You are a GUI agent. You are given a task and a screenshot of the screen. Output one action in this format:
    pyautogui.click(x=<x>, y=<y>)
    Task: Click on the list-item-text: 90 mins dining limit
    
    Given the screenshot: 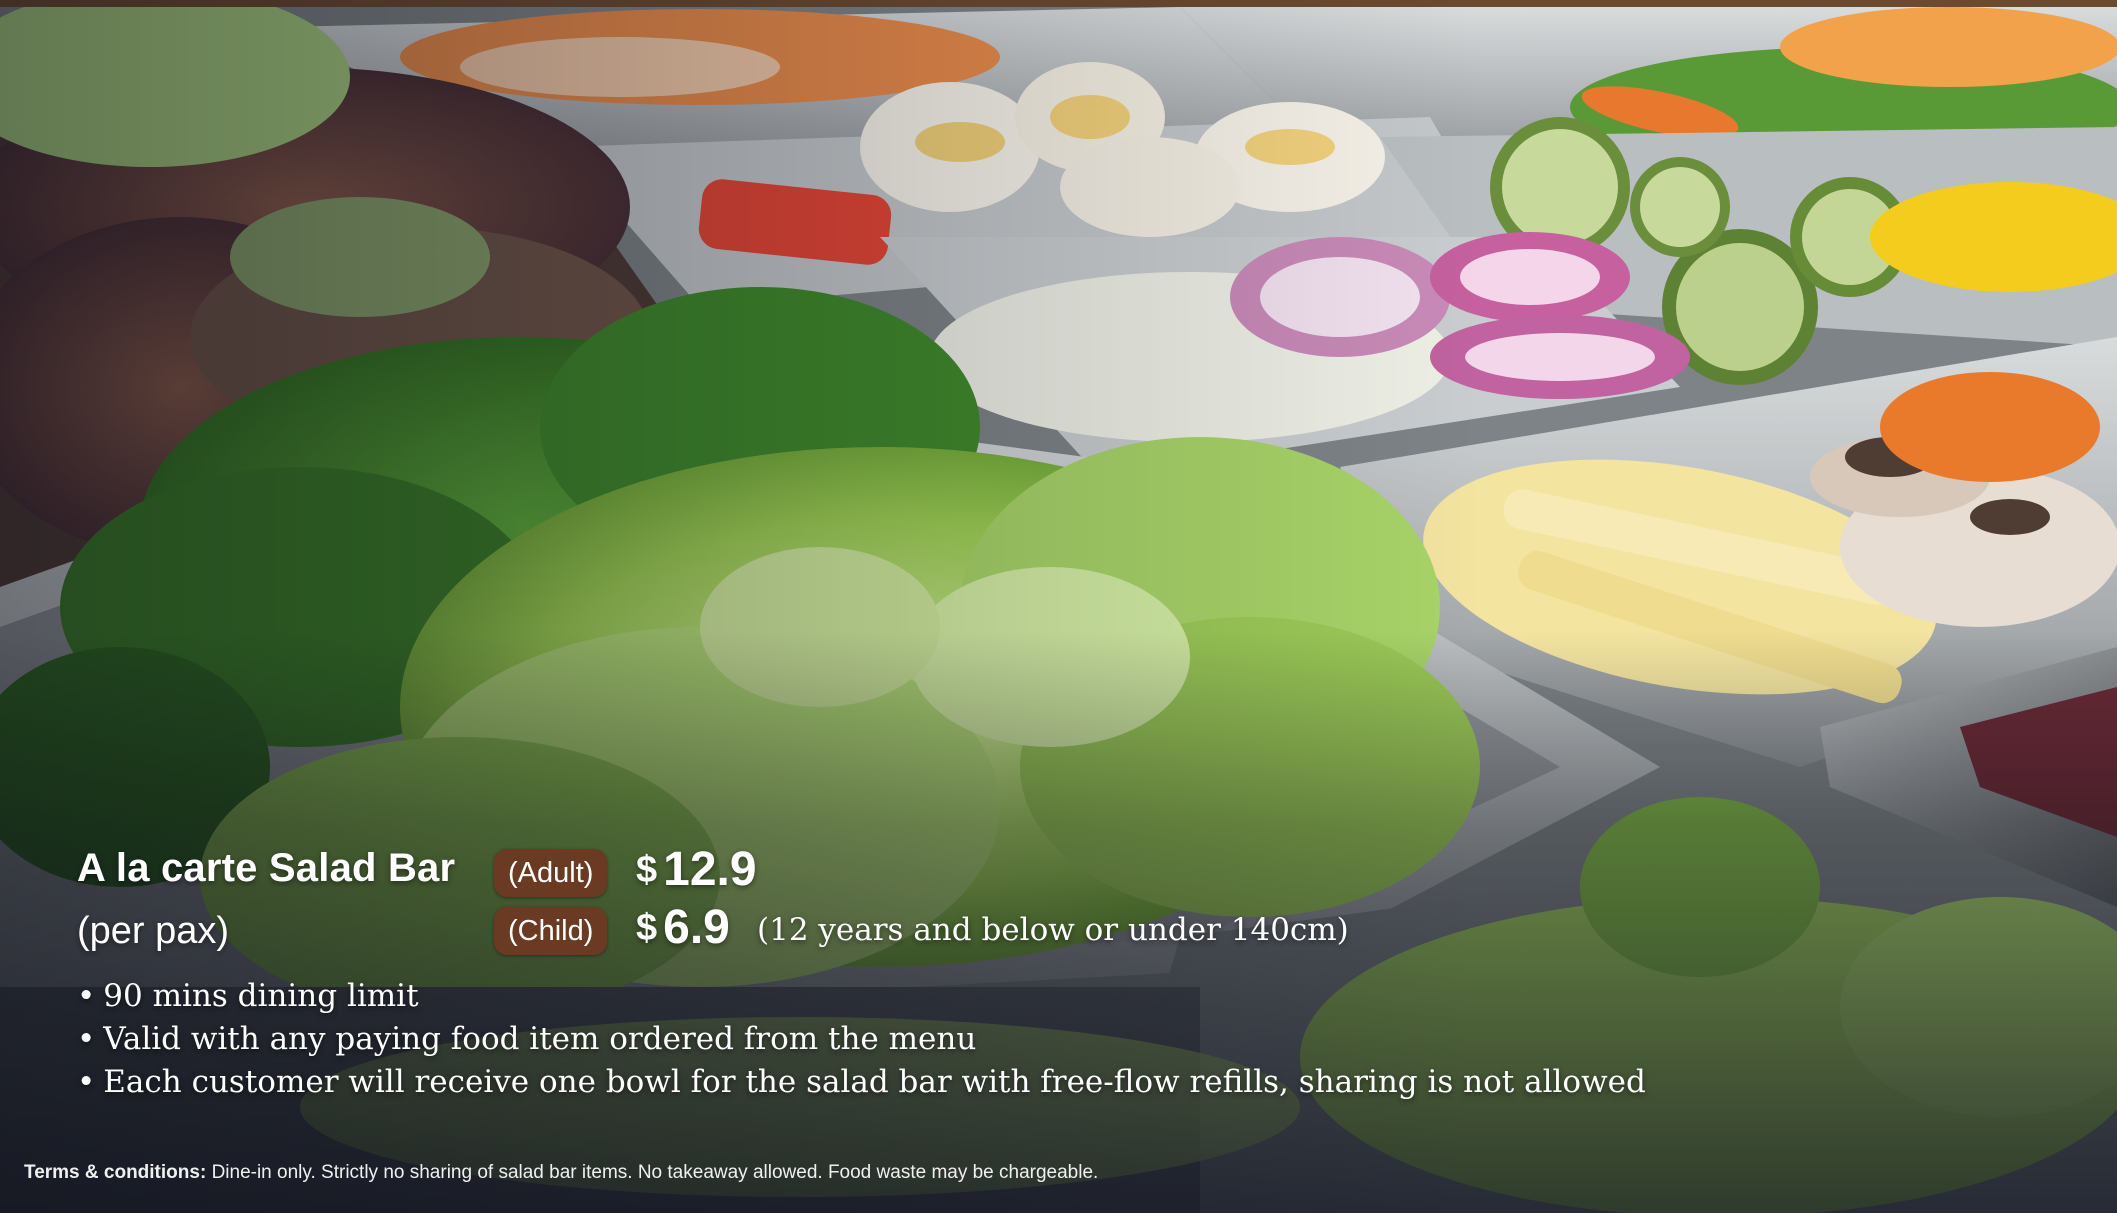 What is the action you would take?
    pyautogui.click(x=261, y=996)
    